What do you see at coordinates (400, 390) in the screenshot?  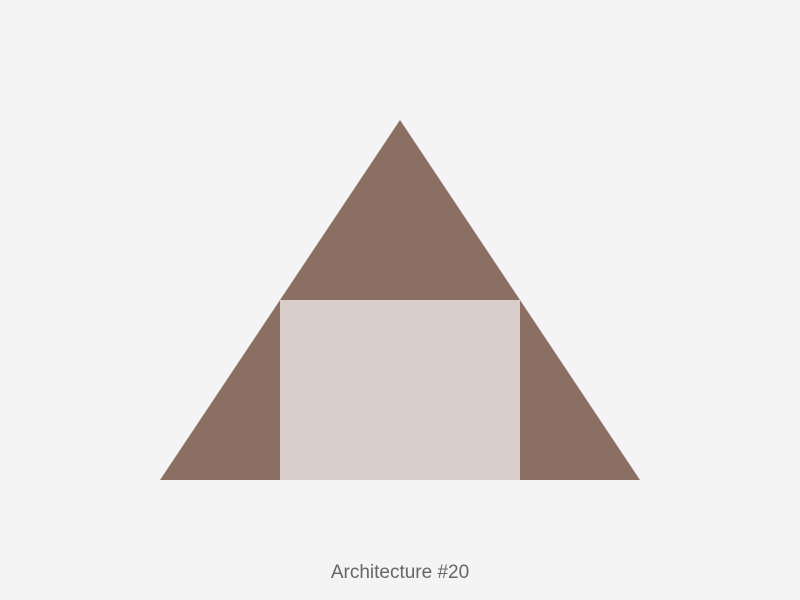 I see `house-wall` at bounding box center [400, 390].